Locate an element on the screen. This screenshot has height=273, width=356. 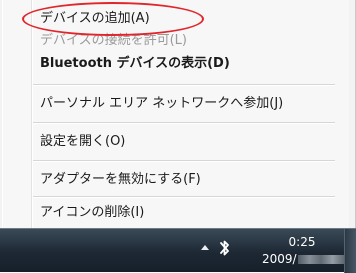
menu-item-add-device: デバイスの追加(A) is located at coordinates (95, 19).